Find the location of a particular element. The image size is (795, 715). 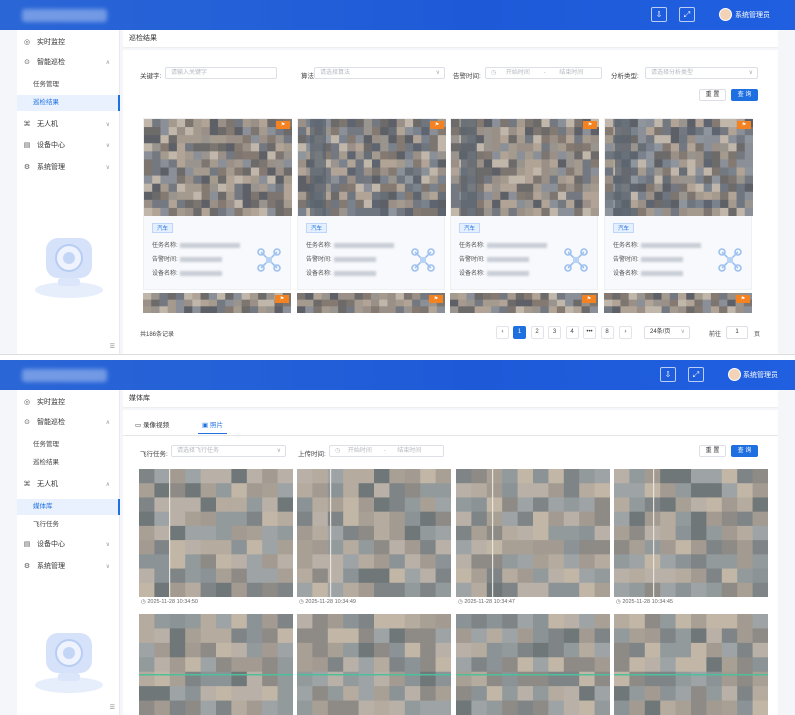

photo-timestamp: ◷ 2025-11-28 10:34:45 is located at coordinates (644, 602).